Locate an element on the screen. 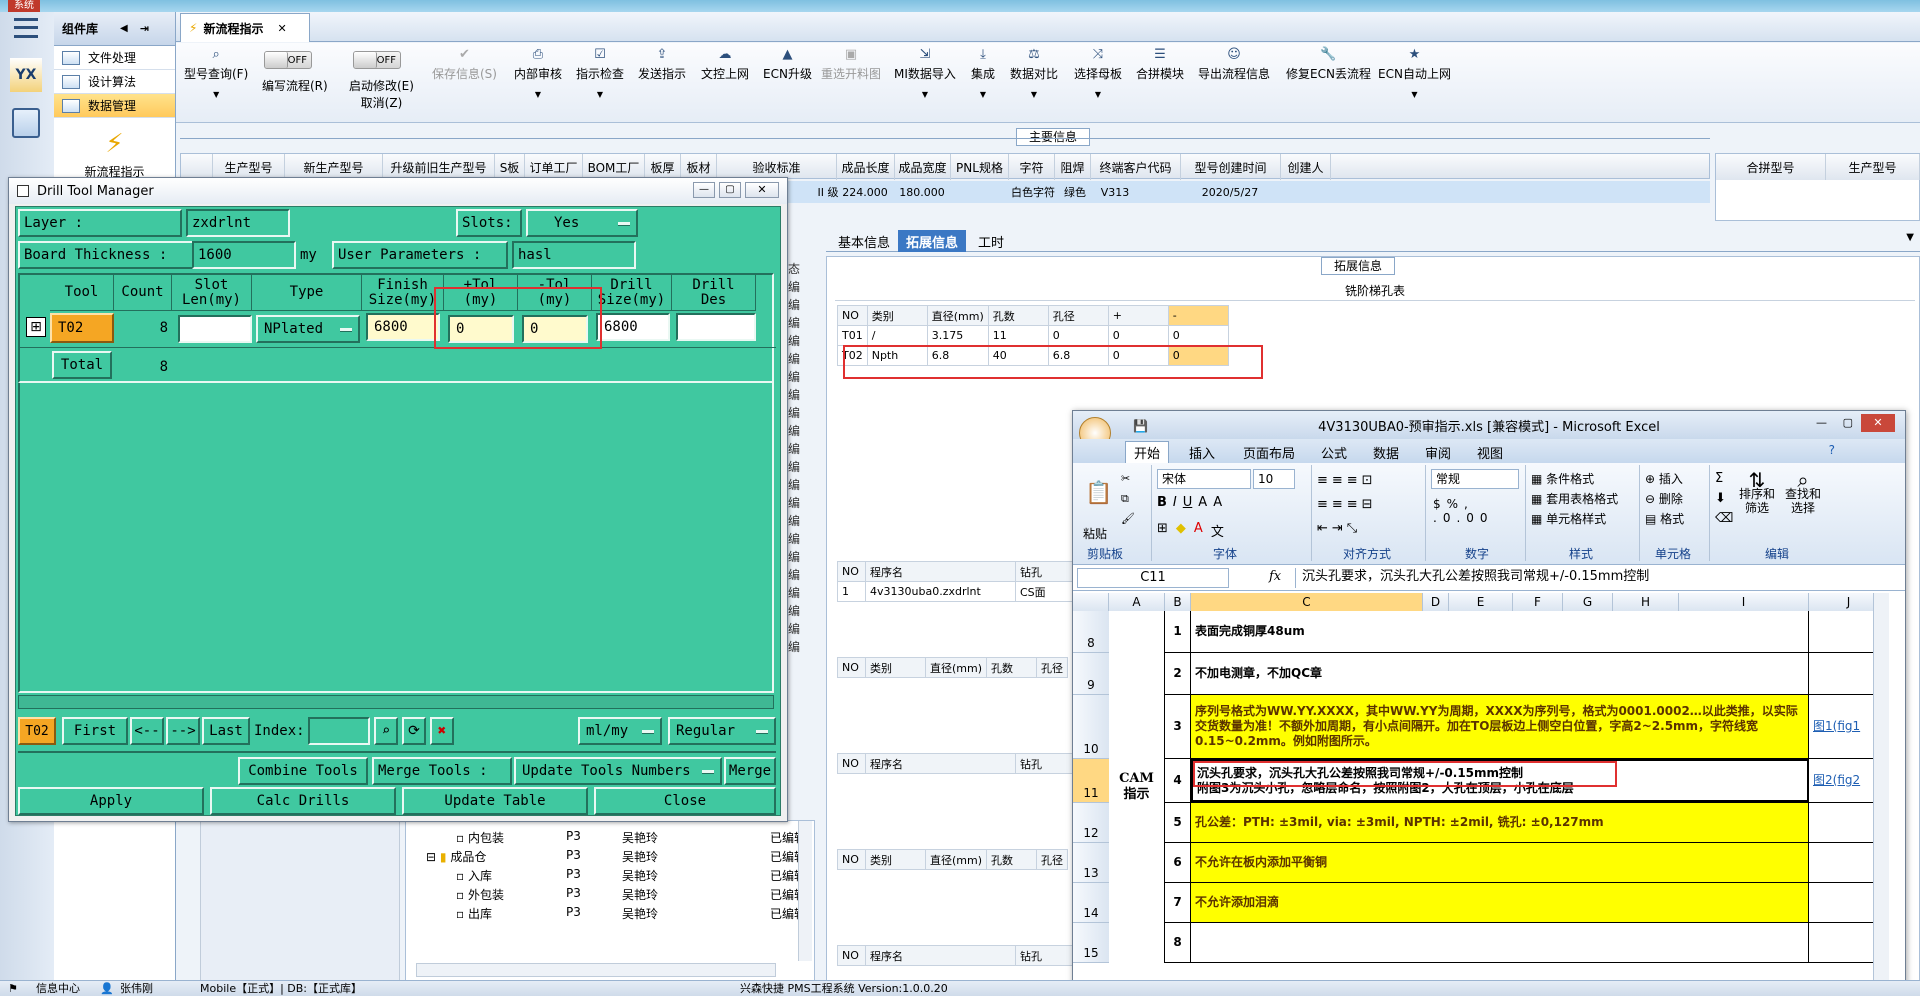 Image resolution: width=1920 pixels, height=996 pixels. start-modify-toggle: OFF is located at coordinates (377, 60).